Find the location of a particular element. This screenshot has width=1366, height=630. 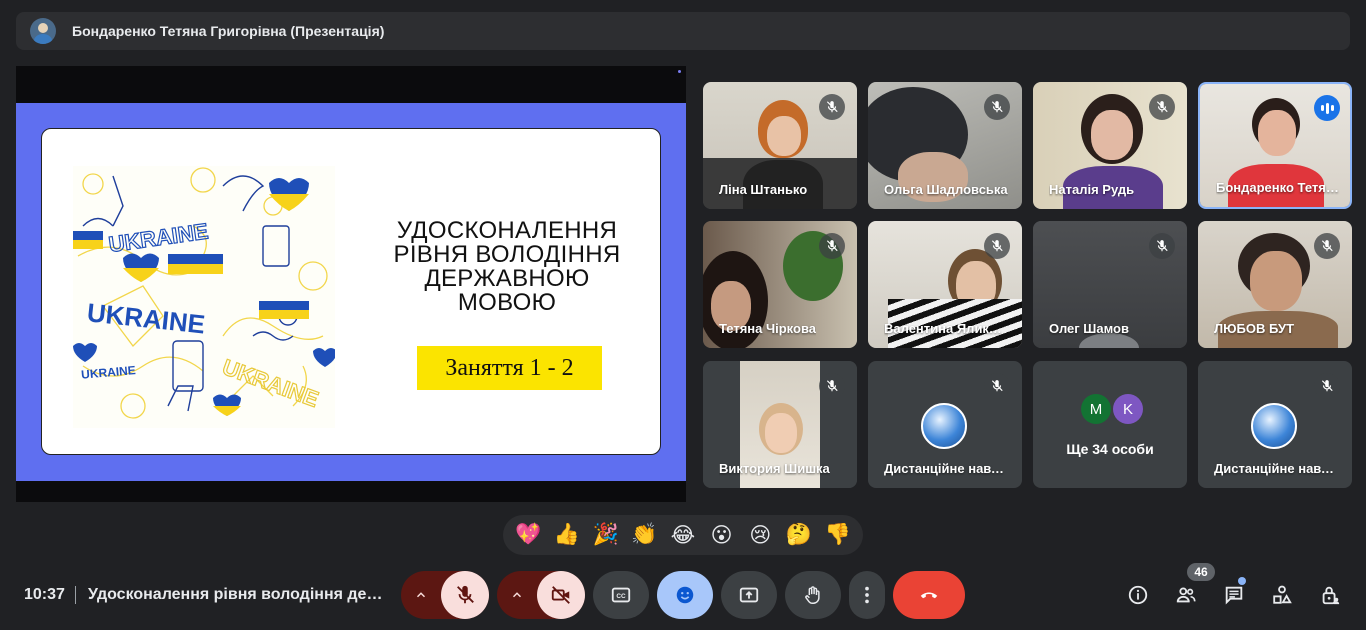

people-icon is located at coordinates (1186, 595).